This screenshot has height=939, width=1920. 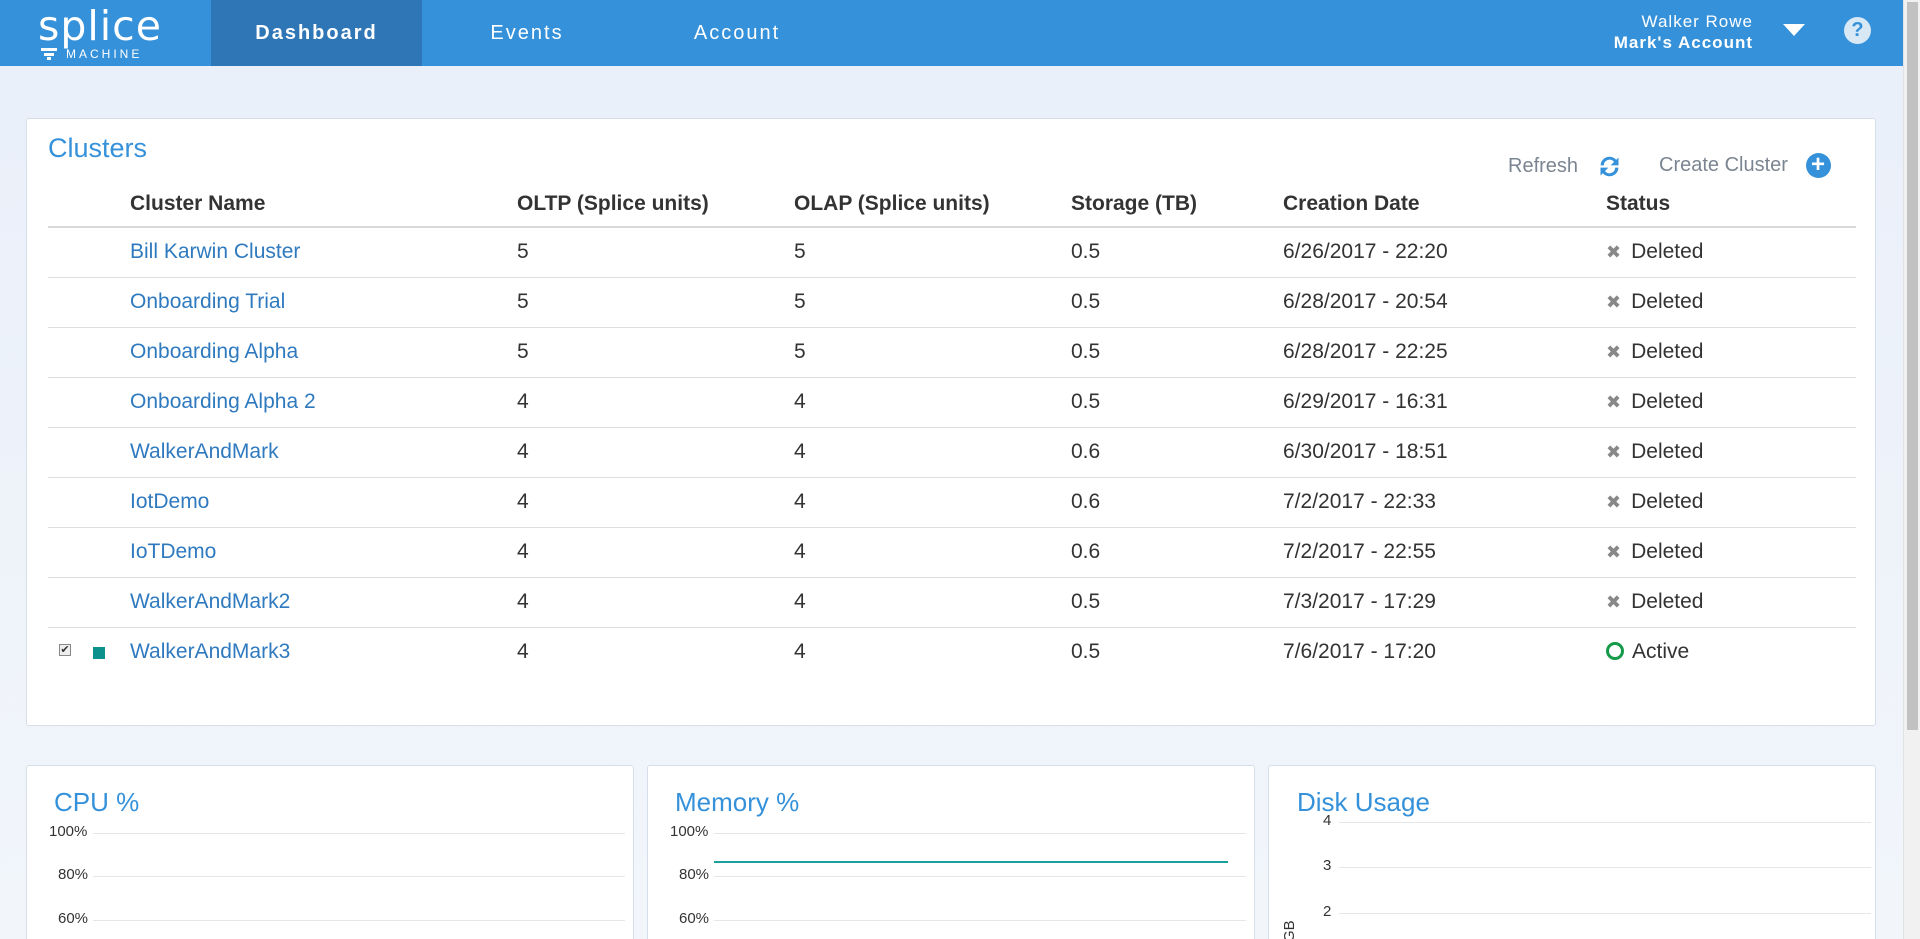 I want to click on scrollbar-thumb, so click(x=1912, y=366).